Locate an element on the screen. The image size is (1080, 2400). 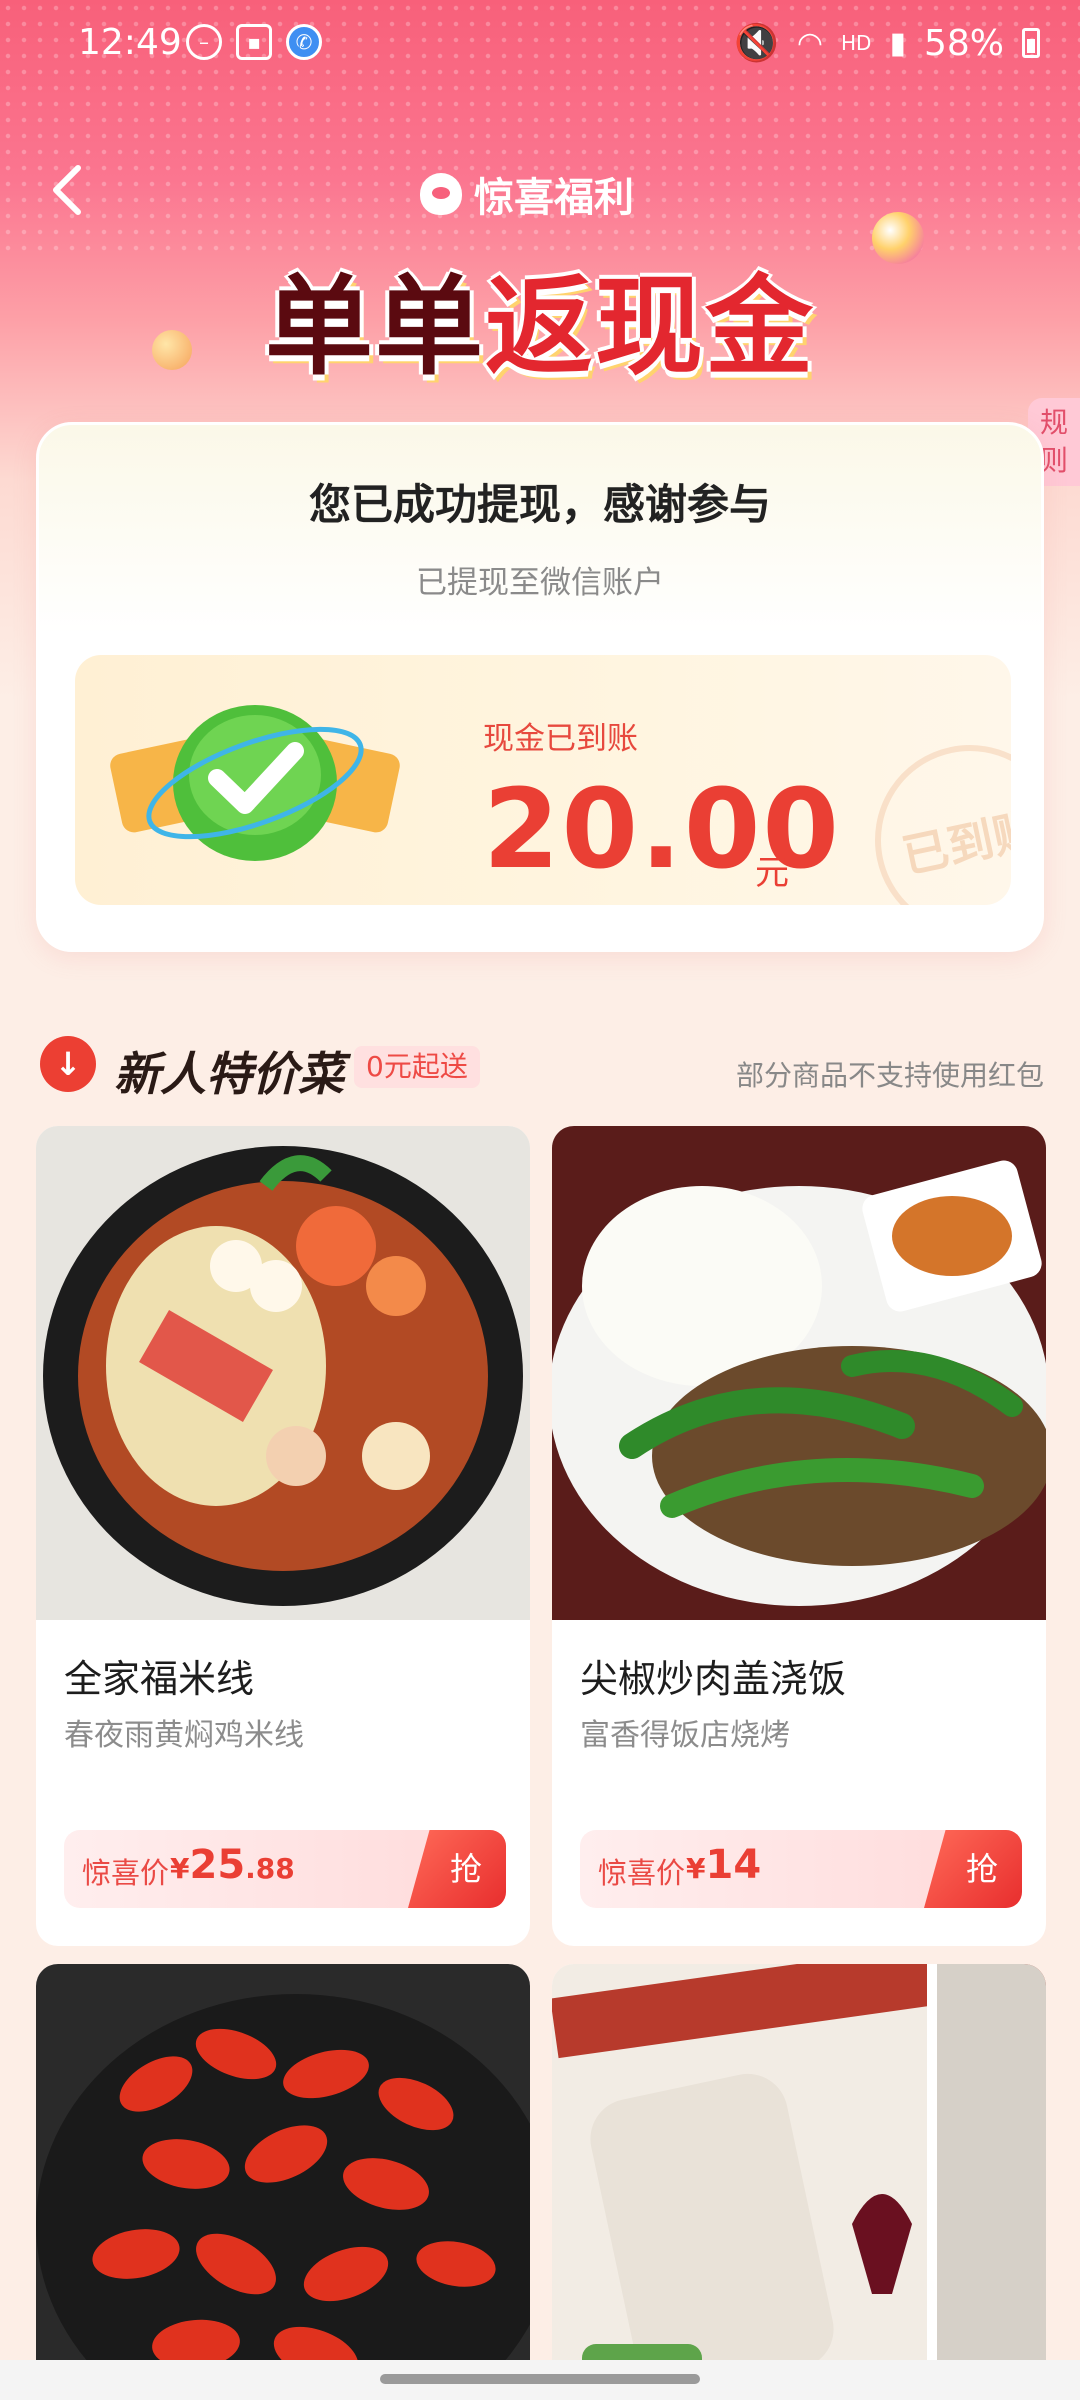
mute-icon: 🔇 is located at coordinates (756, 43).